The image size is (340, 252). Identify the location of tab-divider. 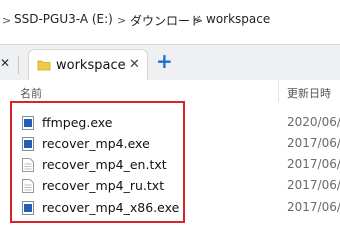
(18, 65).